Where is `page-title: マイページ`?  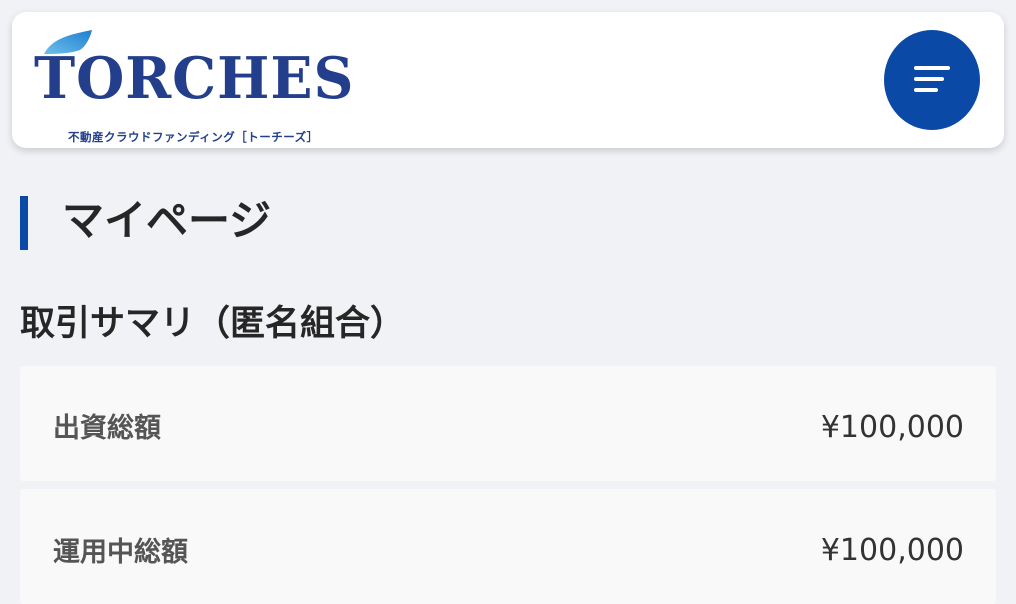 page-title: マイページ is located at coordinates (167, 220).